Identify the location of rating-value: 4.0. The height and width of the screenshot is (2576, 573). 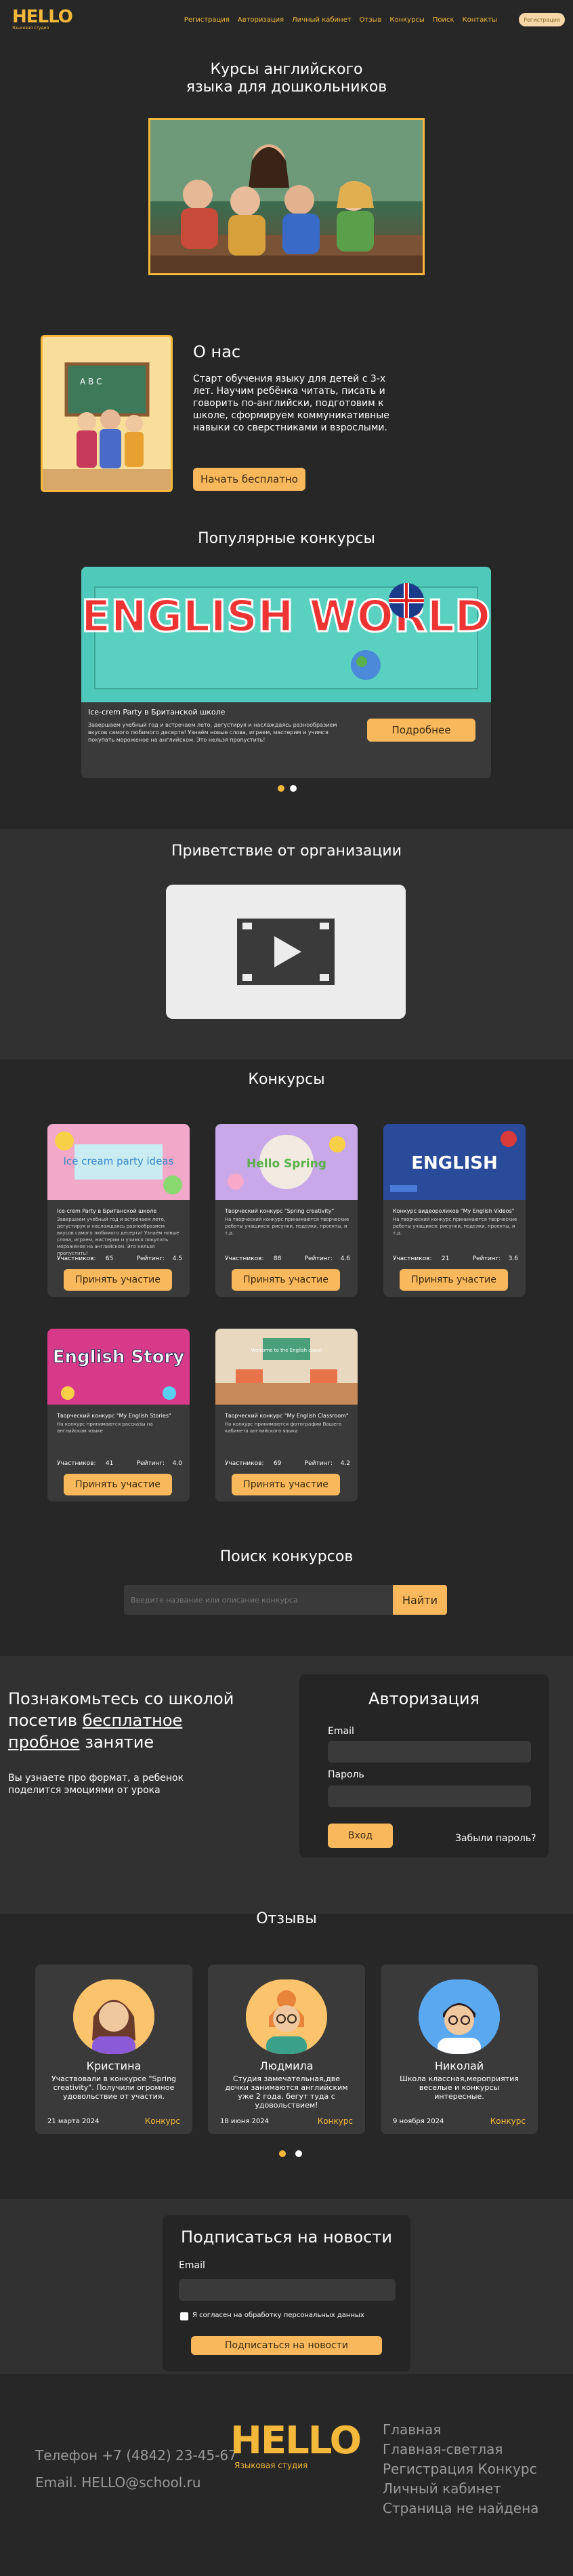
(177, 1463).